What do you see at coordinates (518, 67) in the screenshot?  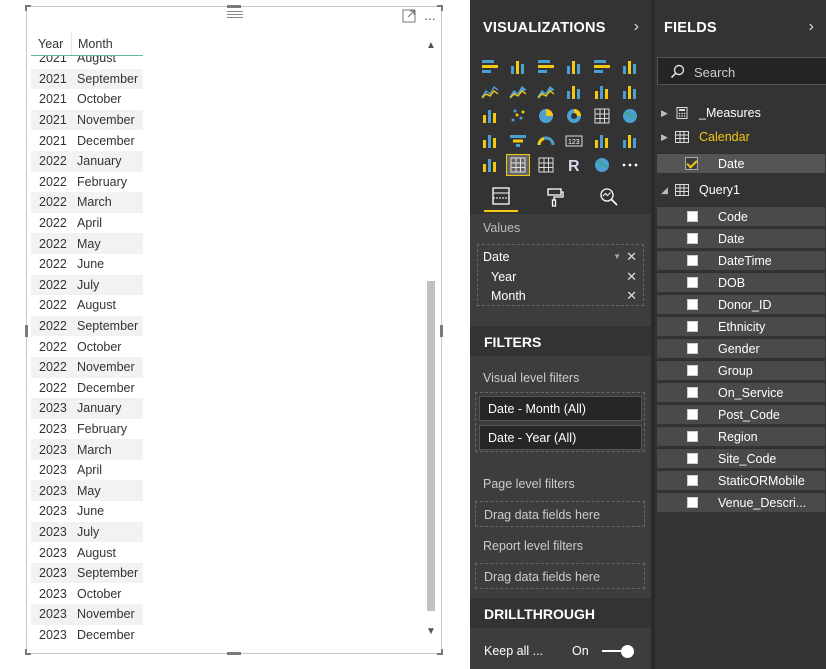 I see `stacked-column-icon` at bounding box center [518, 67].